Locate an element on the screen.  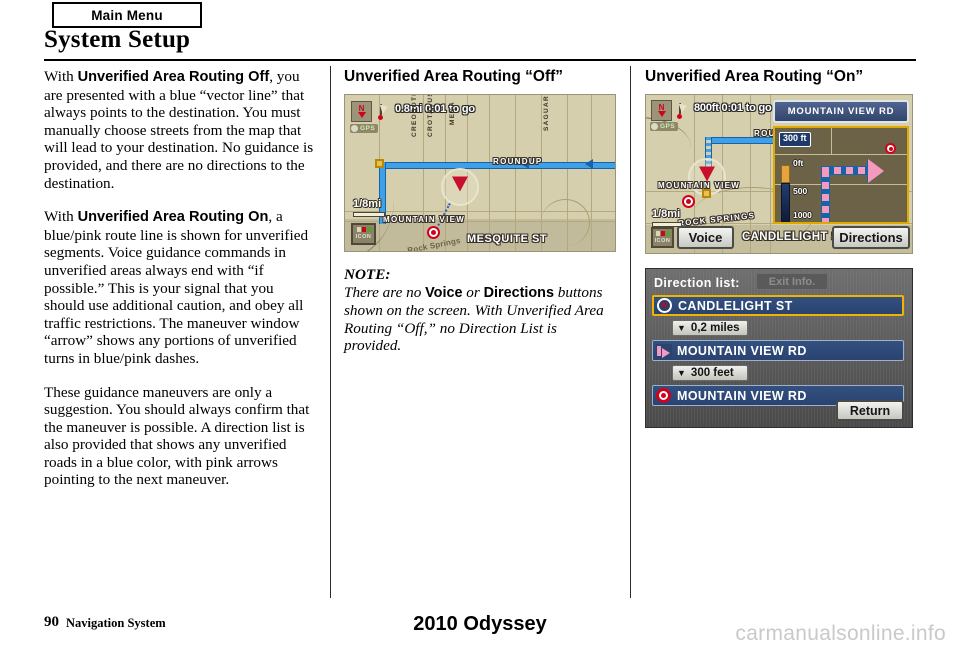
exit-info-label: Exit Info. is located at coordinates (792, 281).